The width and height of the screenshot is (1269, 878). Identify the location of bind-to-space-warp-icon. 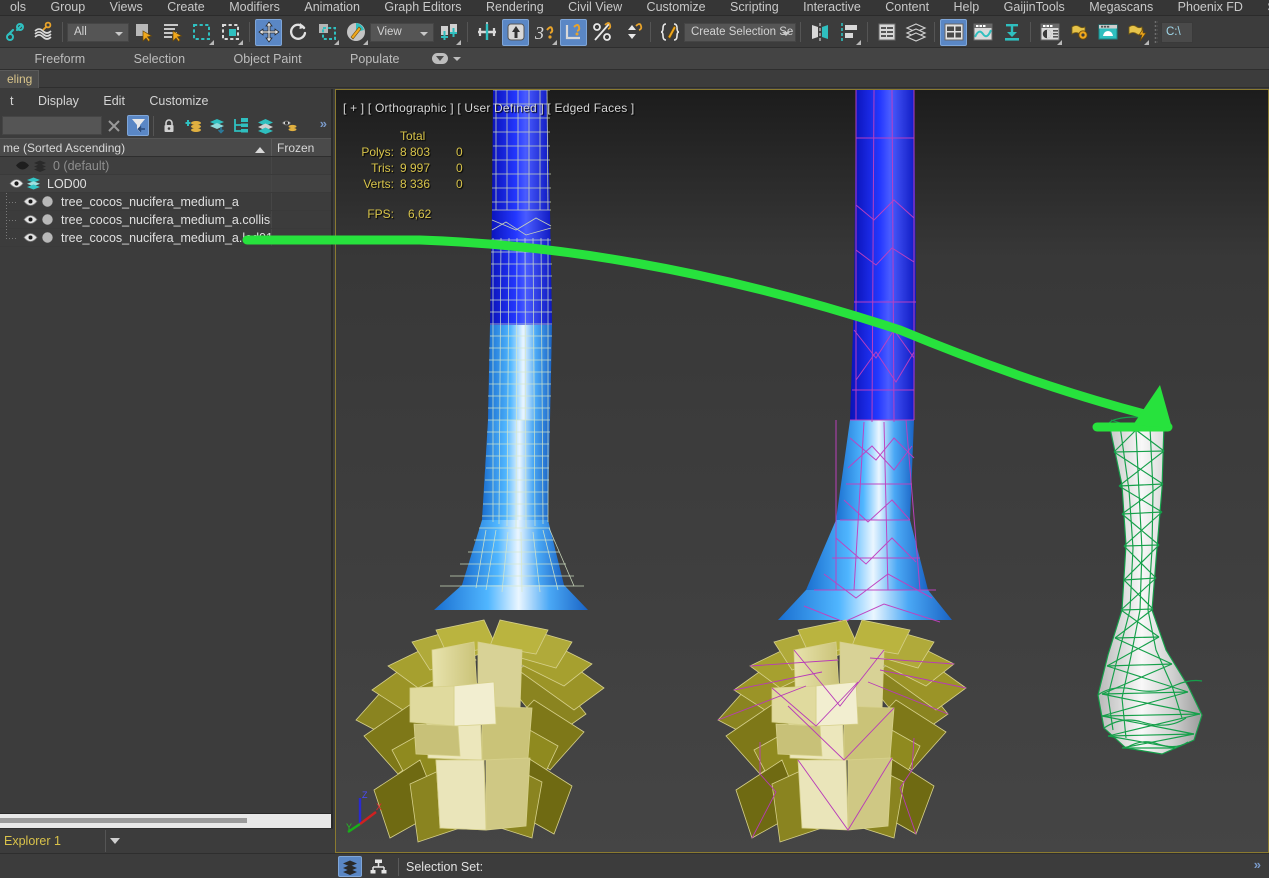
(43, 32).